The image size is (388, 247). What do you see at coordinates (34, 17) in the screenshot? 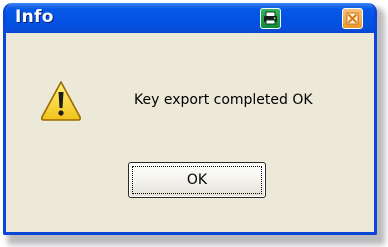
I see `window-title: Info` at bounding box center [34, 17].